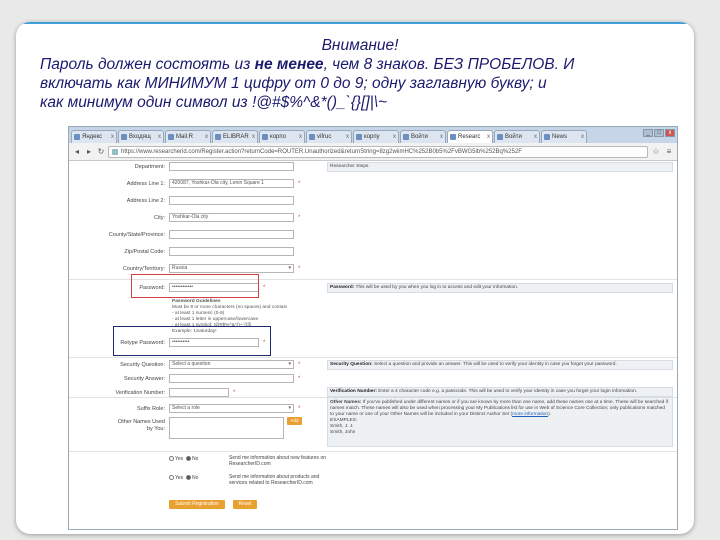 The width and height of the screenshot is (720, 540). Describe the element at coordinates (231, 183) in the screenshot. I see `address-line1-input: 420087, Yoshkar-Ola city, Lenin Square 1` at that location.